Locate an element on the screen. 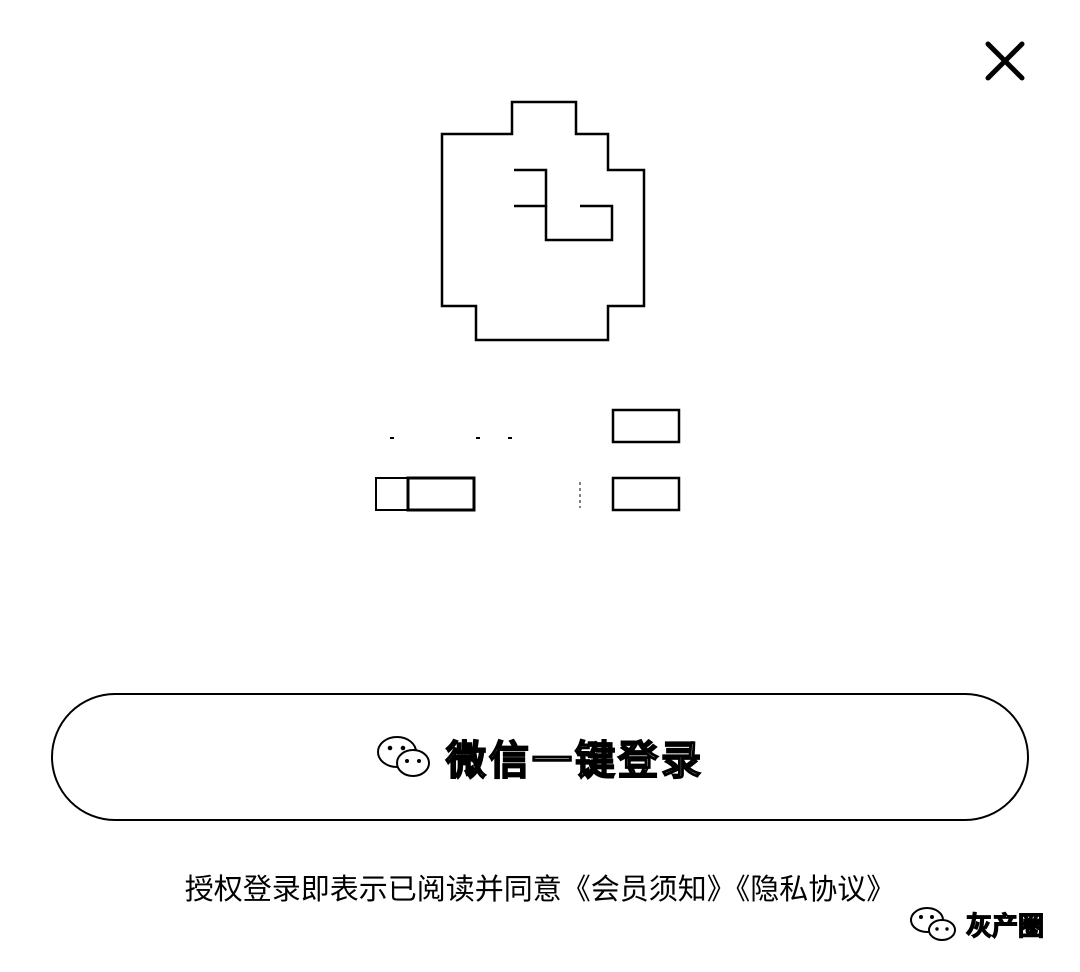  app-logo-icon is located at coordinates (544, 220).